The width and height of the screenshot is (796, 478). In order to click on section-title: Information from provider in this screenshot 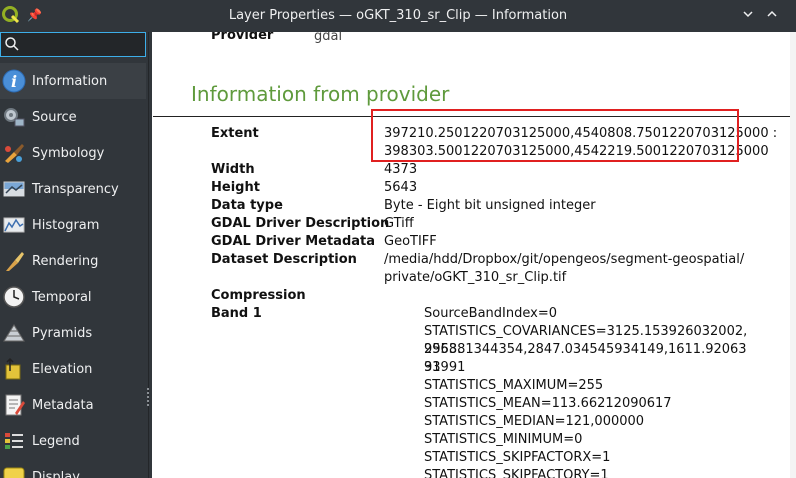, I will do `click(320, 94)`.